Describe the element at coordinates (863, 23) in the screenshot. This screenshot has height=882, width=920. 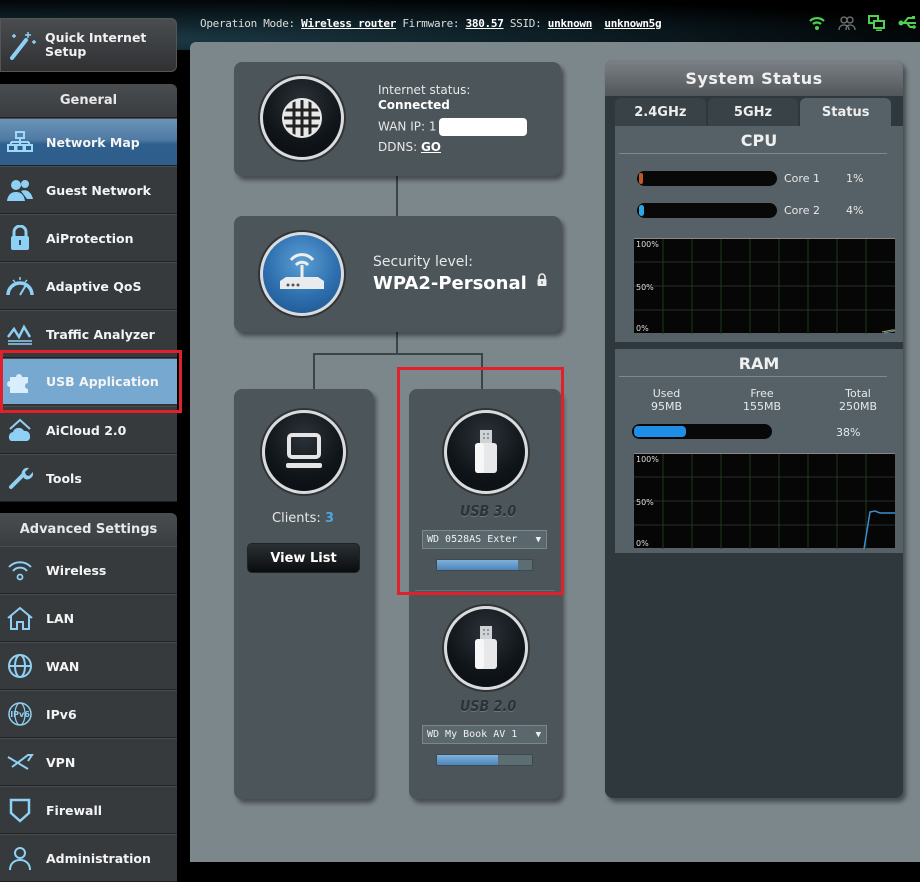
I see `status-icons` at that location.